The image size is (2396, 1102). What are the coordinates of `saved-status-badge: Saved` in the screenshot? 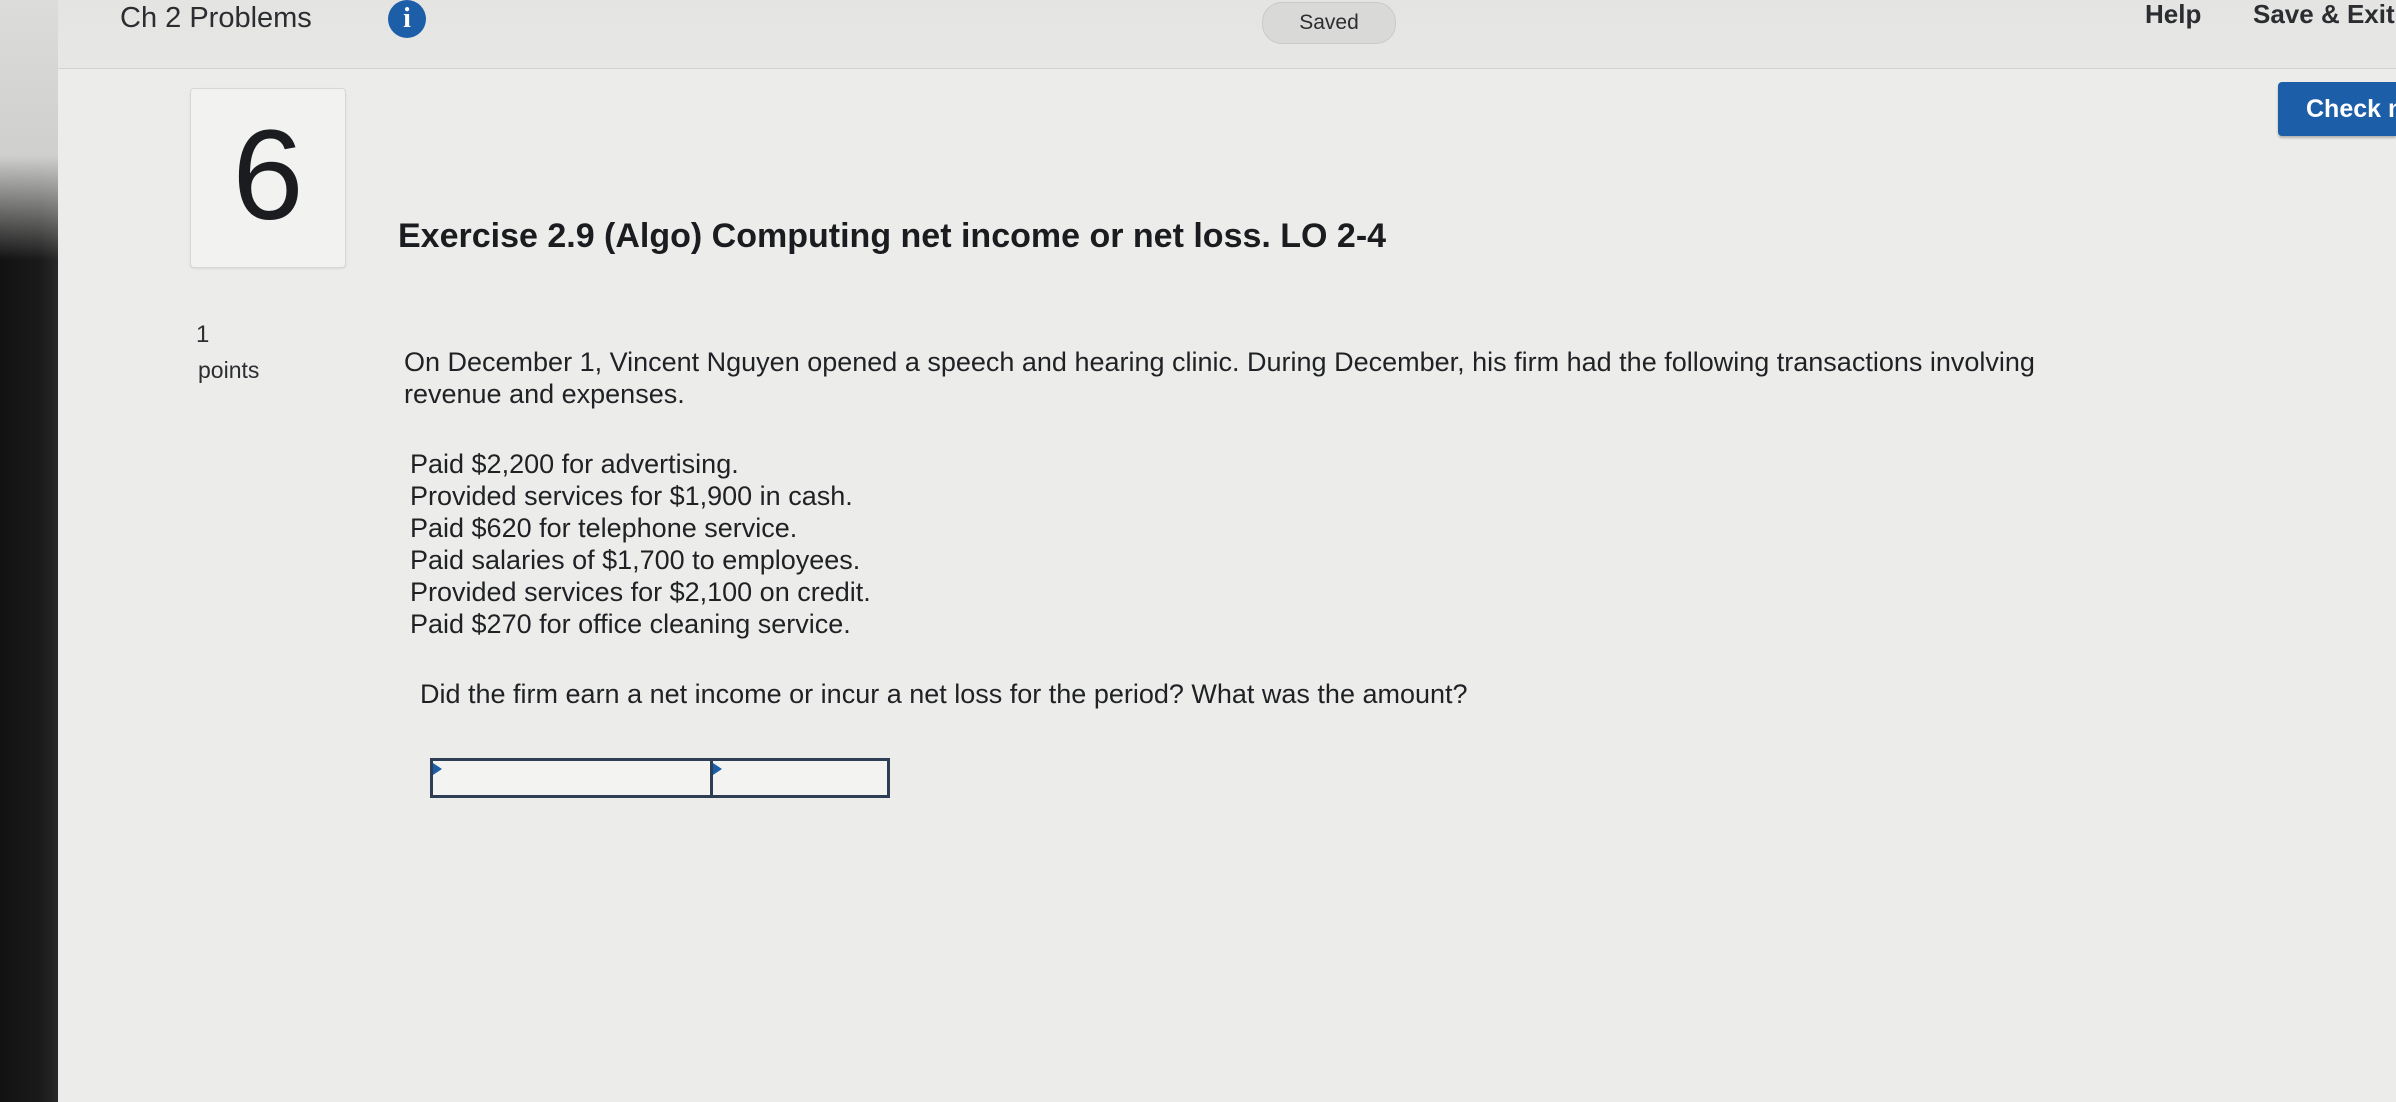 It's located at (1329, 23).